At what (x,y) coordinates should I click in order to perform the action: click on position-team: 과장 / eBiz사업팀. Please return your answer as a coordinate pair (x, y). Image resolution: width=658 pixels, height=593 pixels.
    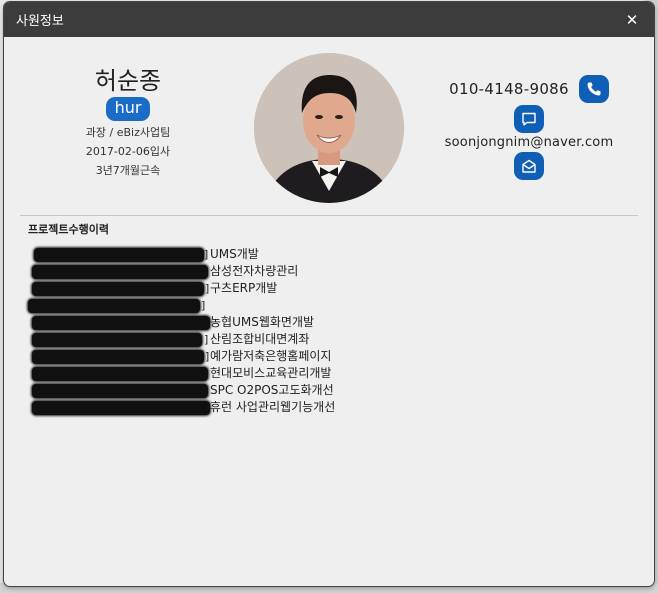
    Looking at the image, I should click on (128, 132).